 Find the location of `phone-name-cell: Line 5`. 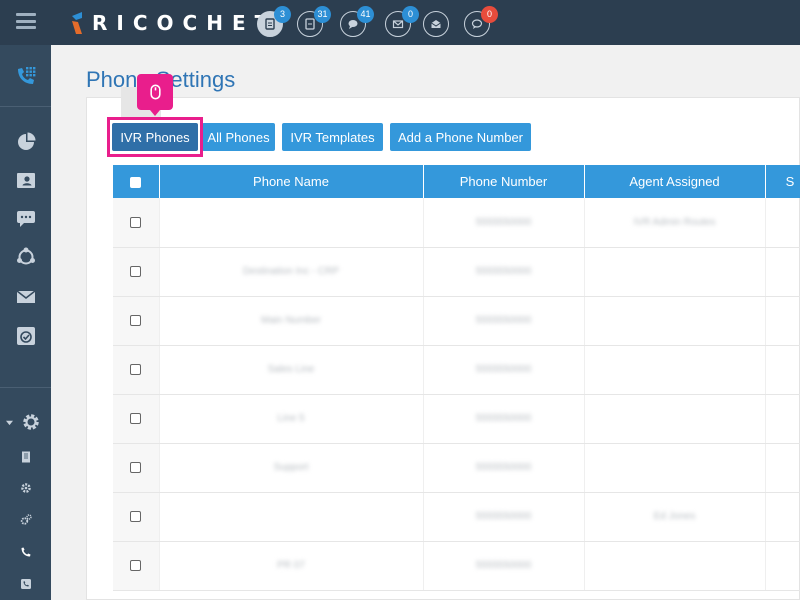

phone-name-cell: Line 5 is located at coordinates (291, 419).